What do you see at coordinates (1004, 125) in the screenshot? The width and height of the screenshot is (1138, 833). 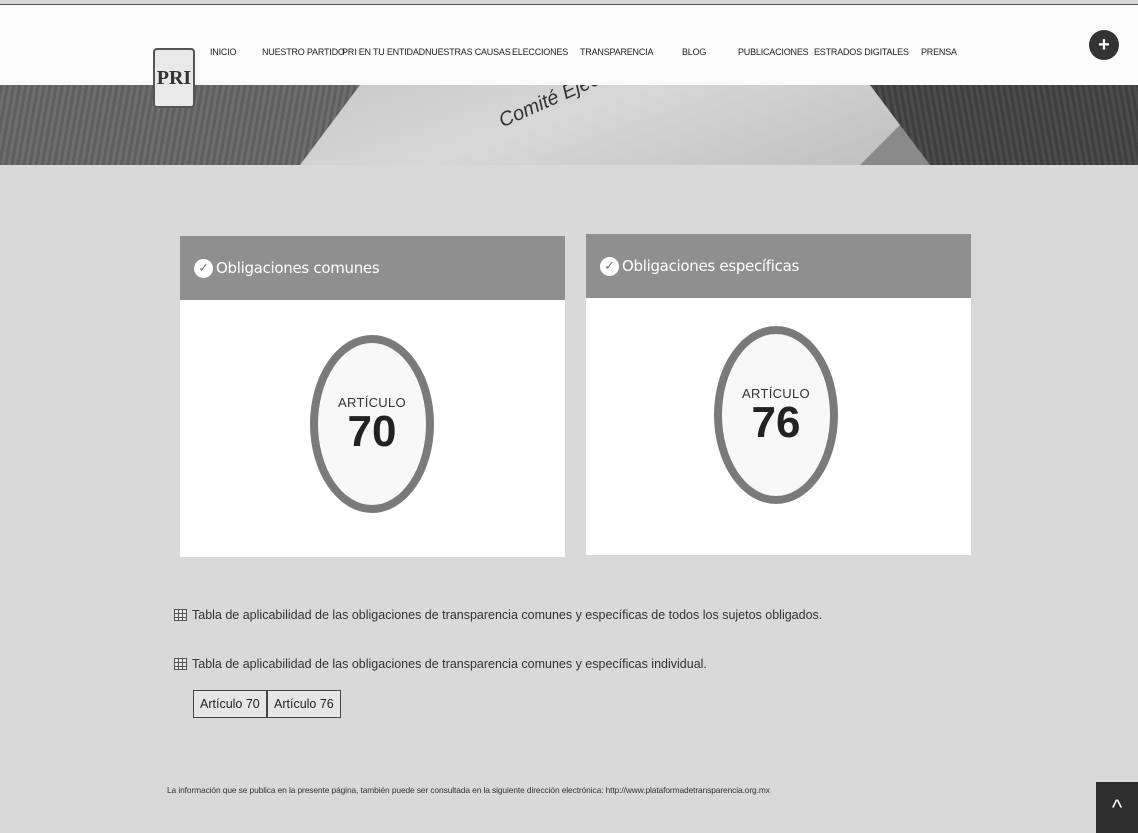 I see `banner-right-band` at bounding box center [1004, 125].